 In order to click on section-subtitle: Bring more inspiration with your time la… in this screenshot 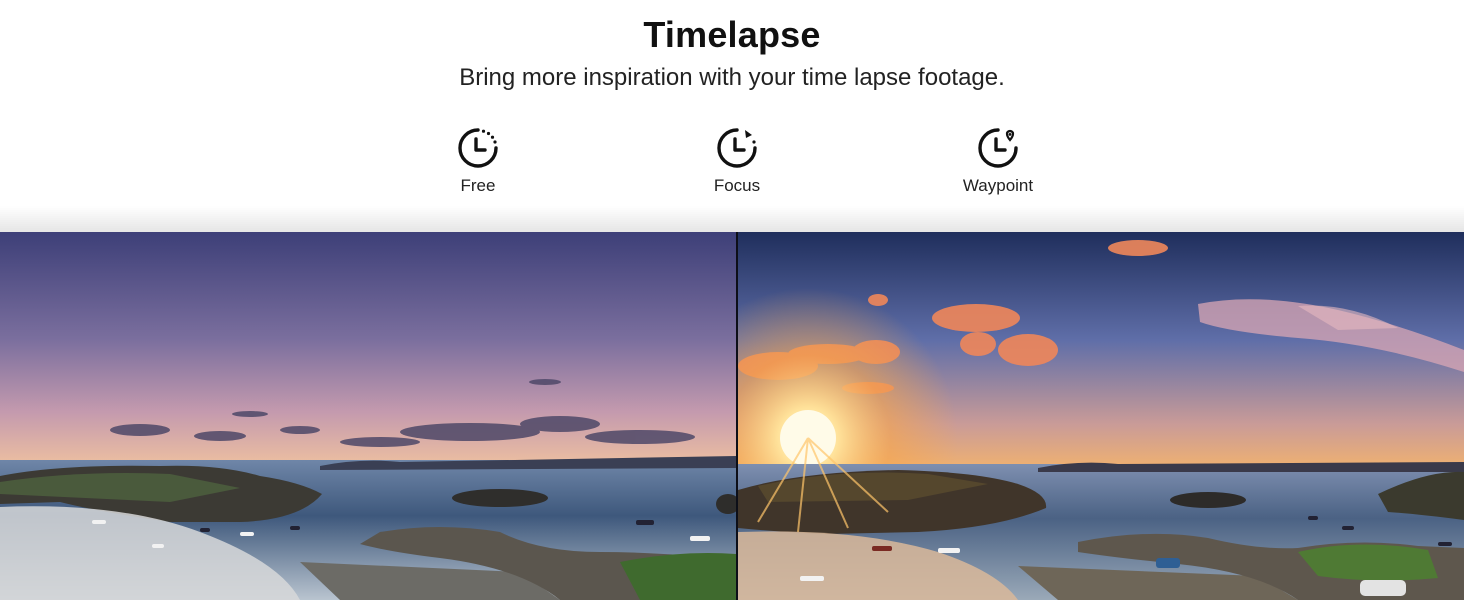, I will do `click(732, 77)`.